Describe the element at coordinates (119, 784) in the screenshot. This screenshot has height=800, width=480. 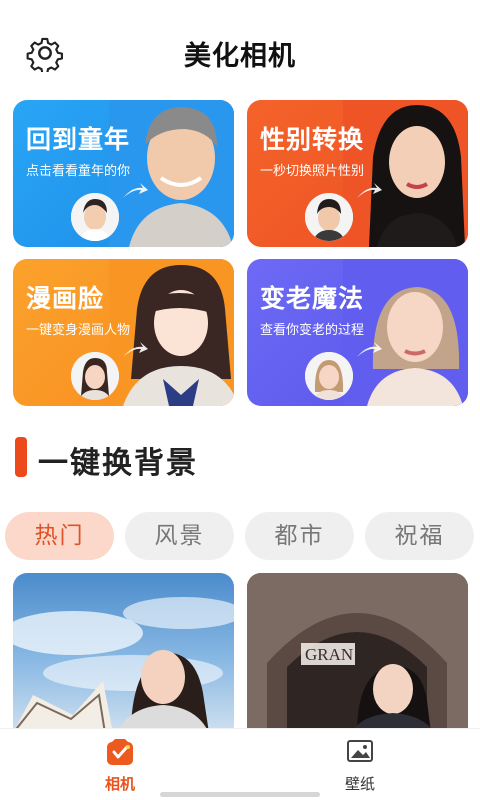
I see `nav-label: 相机` at that location.